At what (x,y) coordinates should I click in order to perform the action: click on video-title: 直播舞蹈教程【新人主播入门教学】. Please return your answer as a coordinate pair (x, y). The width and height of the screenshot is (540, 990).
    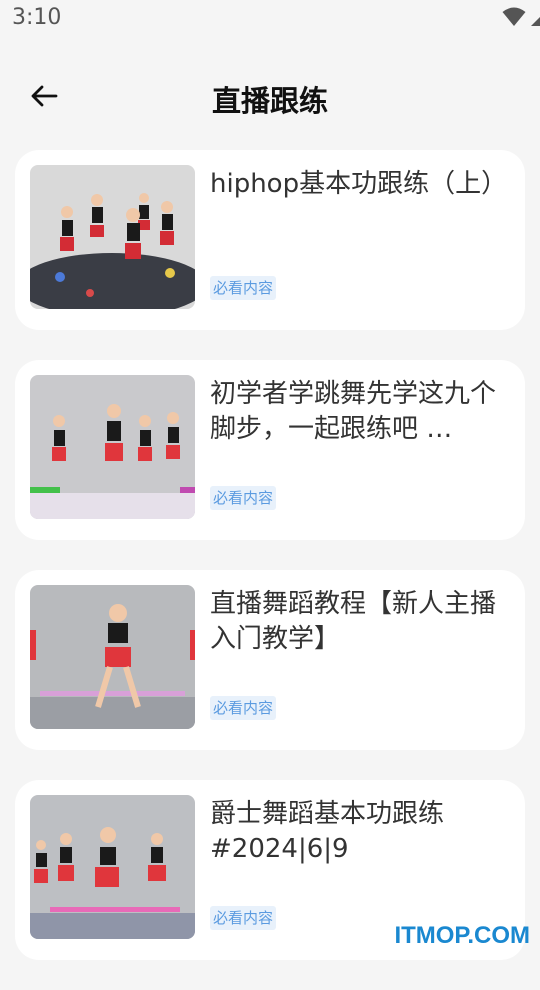
    Looking at the image, I should click on (353, 621).